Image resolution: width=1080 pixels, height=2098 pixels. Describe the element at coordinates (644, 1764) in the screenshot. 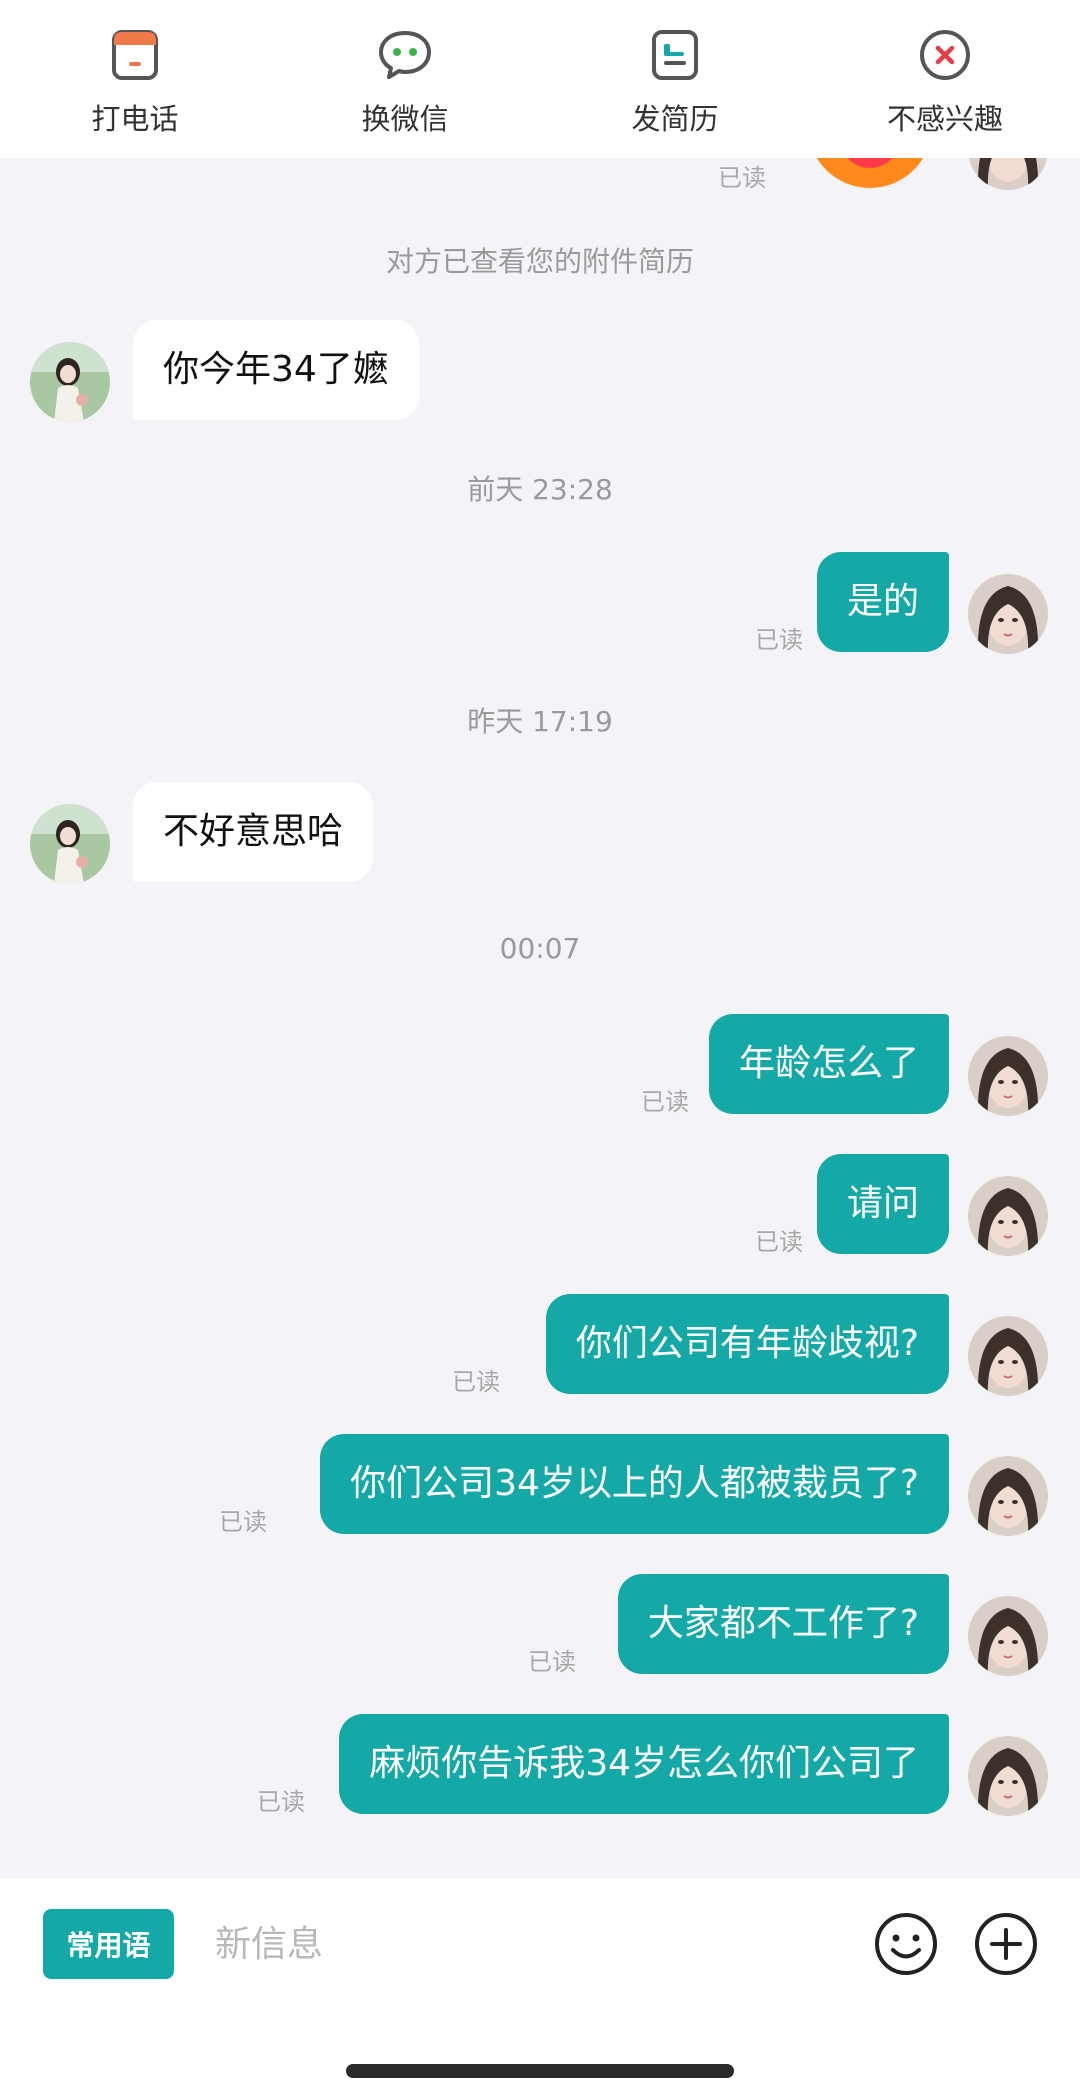

I see `message-bubble-sent: 麻烦你告诉我34岁怎么你们公司了` at that location.